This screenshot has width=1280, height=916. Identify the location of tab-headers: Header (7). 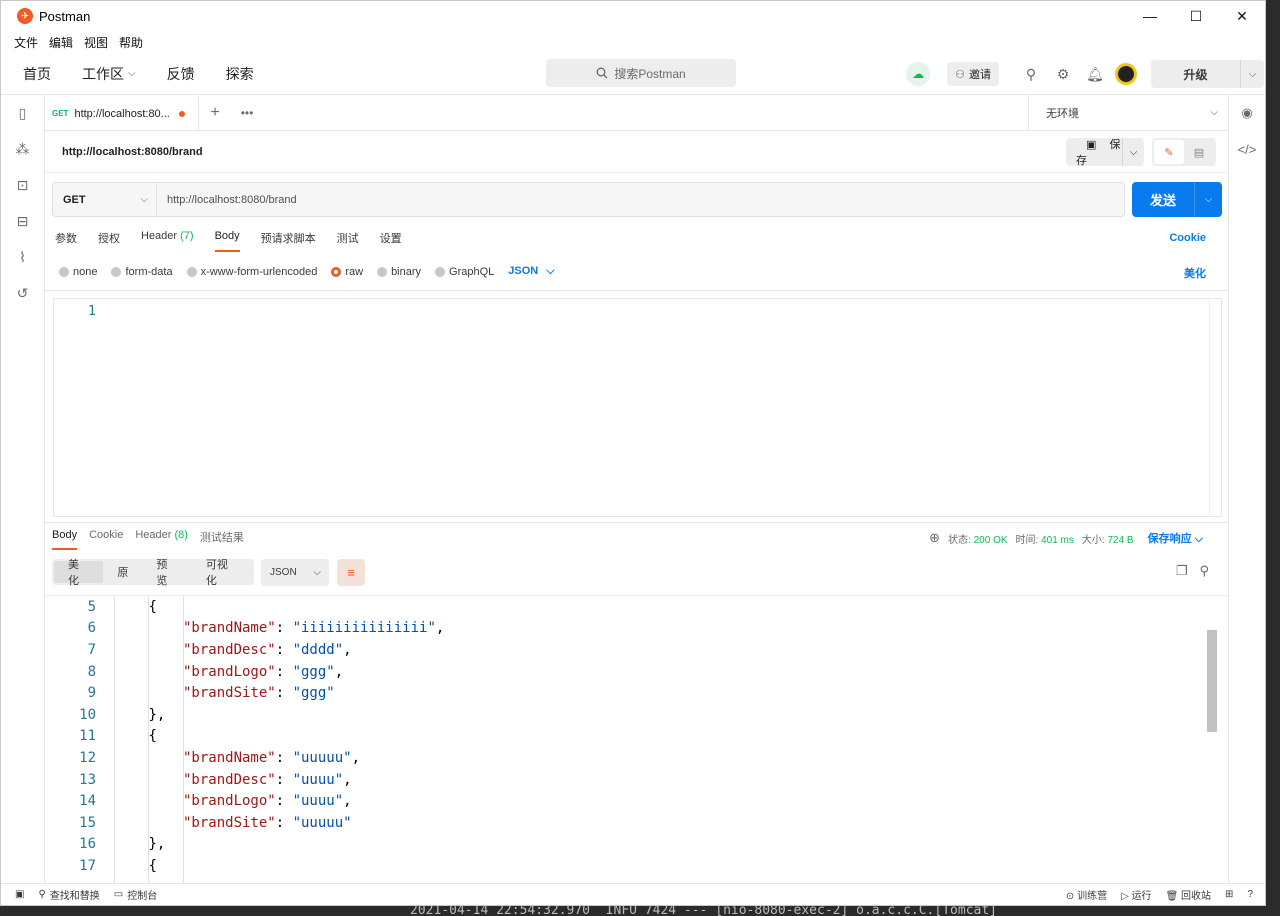
(167, 241).